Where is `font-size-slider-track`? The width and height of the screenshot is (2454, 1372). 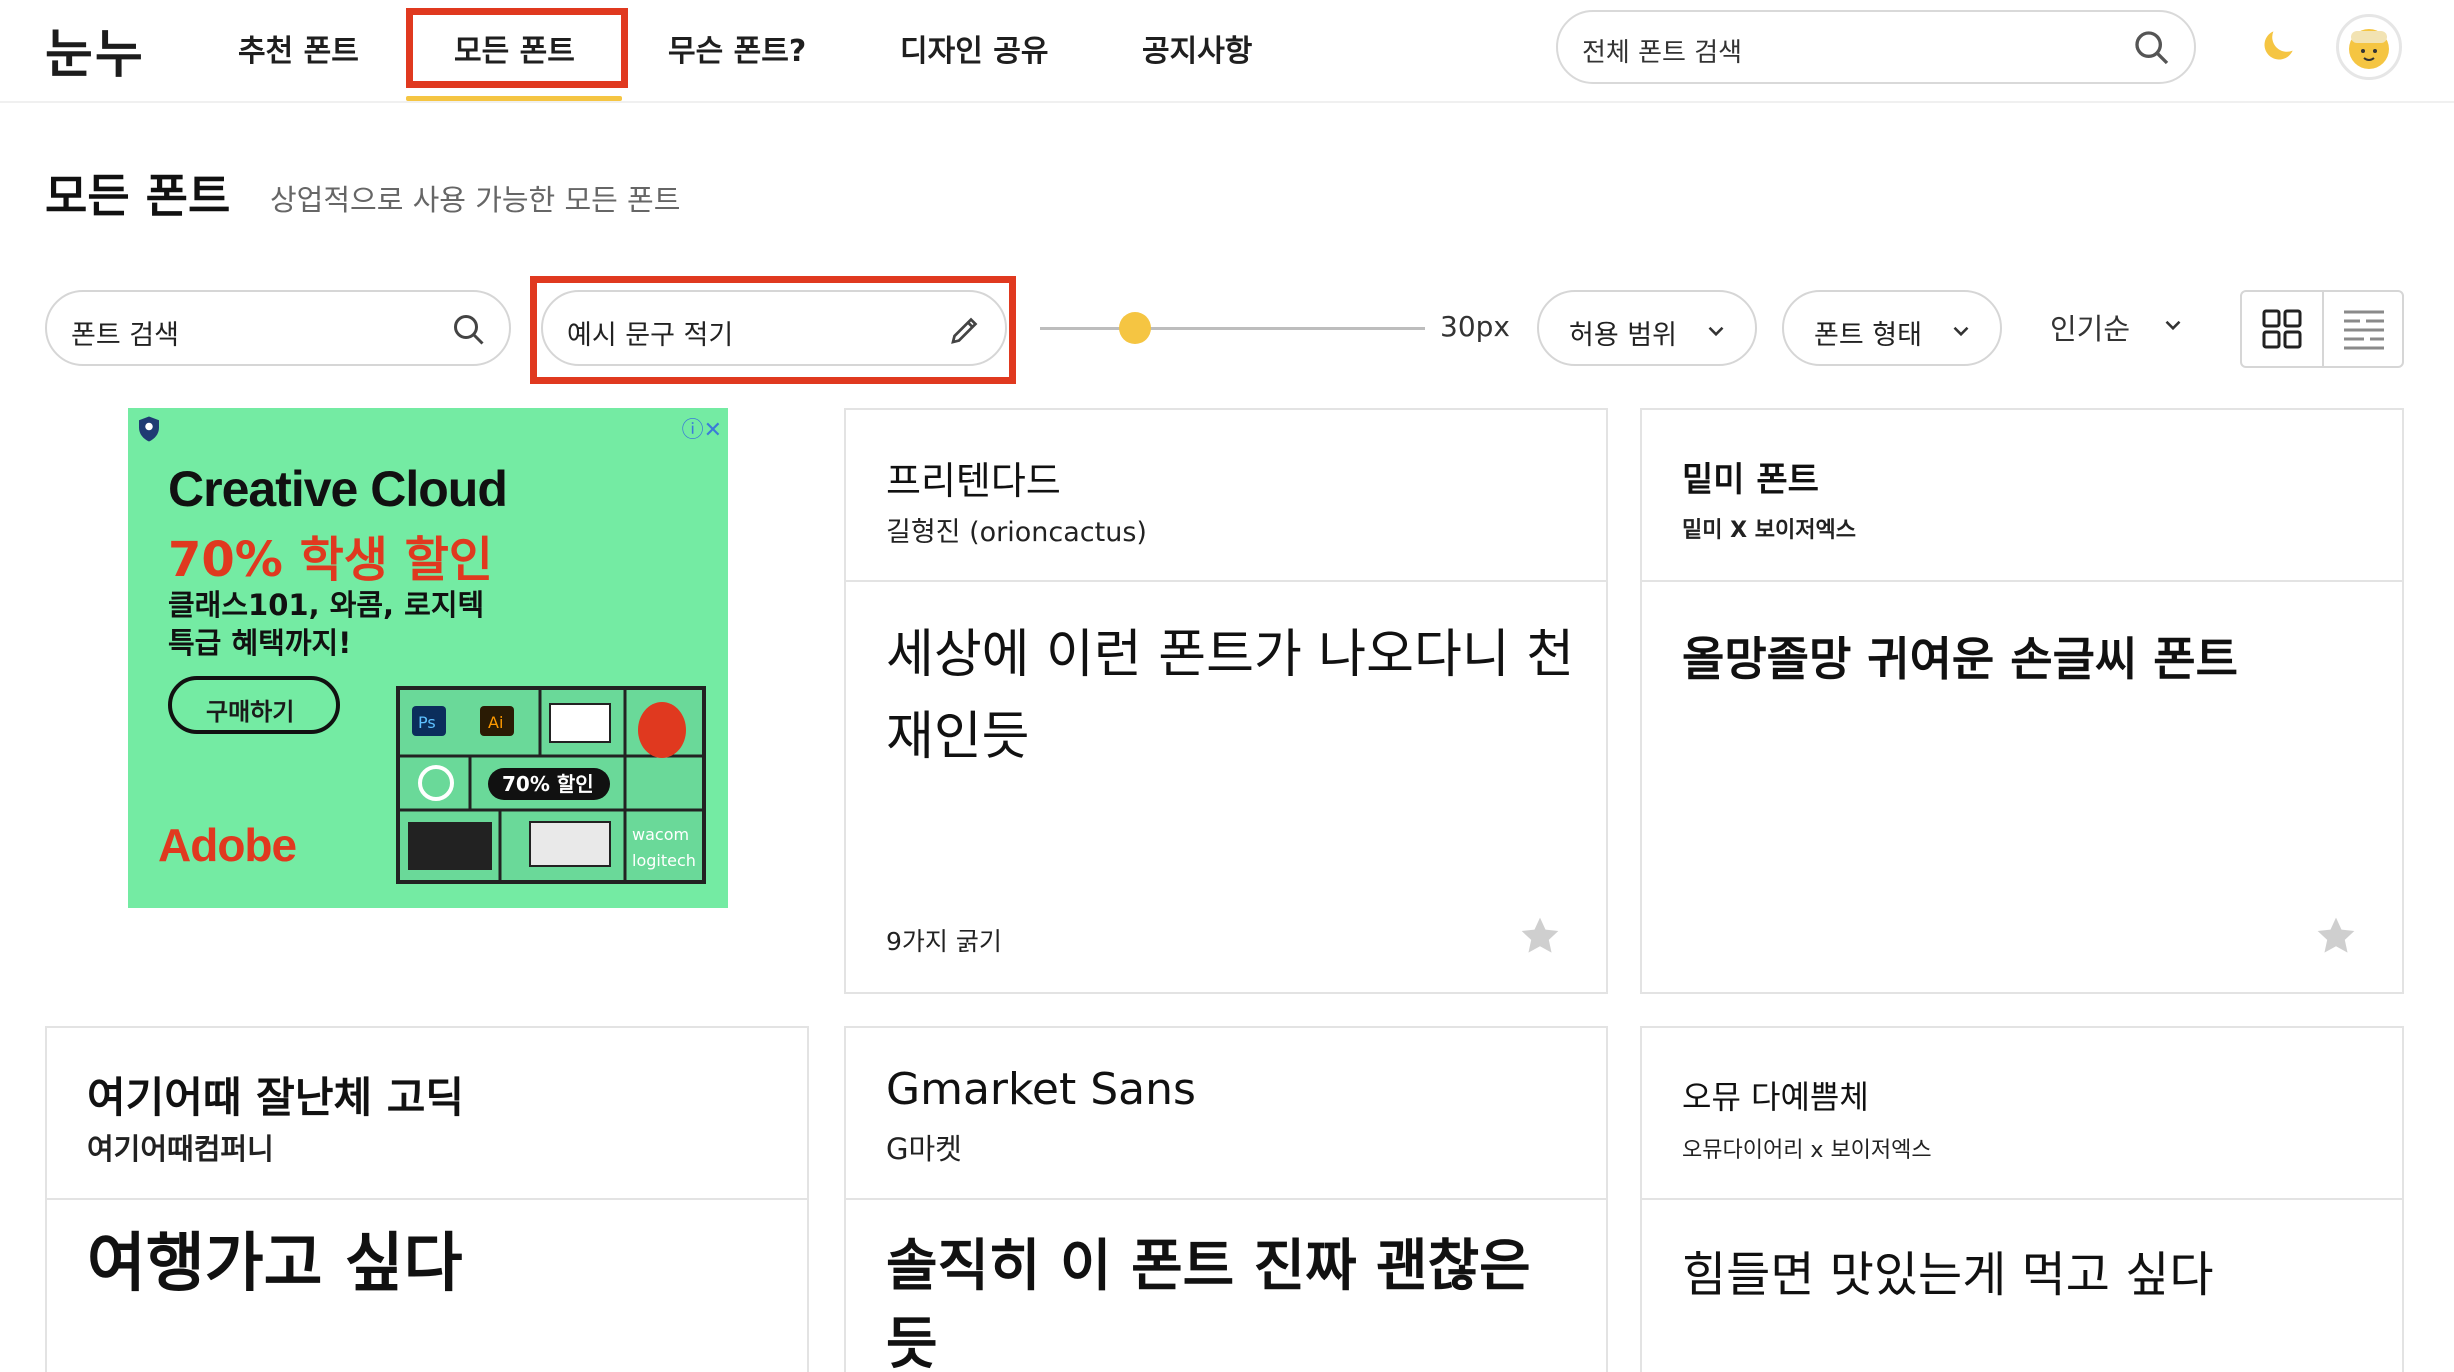 font-size-slider-track is located at coordinates (1232, 328).